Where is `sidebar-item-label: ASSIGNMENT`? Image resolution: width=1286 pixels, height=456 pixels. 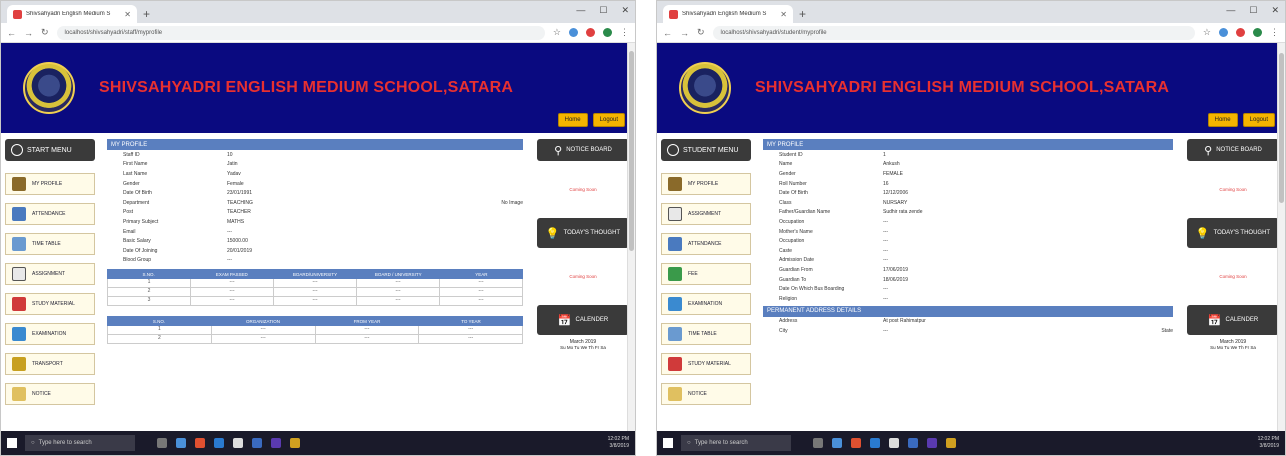 sidebar-item-label: ASSIGNMENT is located at coordinates (705, 214).